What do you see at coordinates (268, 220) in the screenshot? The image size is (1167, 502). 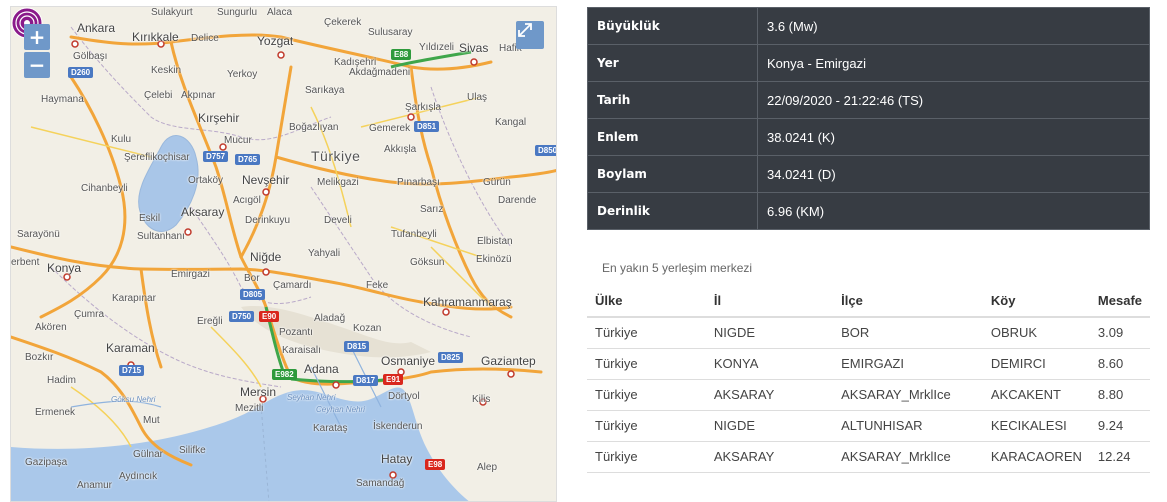 I see `map-label-derinkuyu: Derinkuyu` at bounding box center [268, 220].